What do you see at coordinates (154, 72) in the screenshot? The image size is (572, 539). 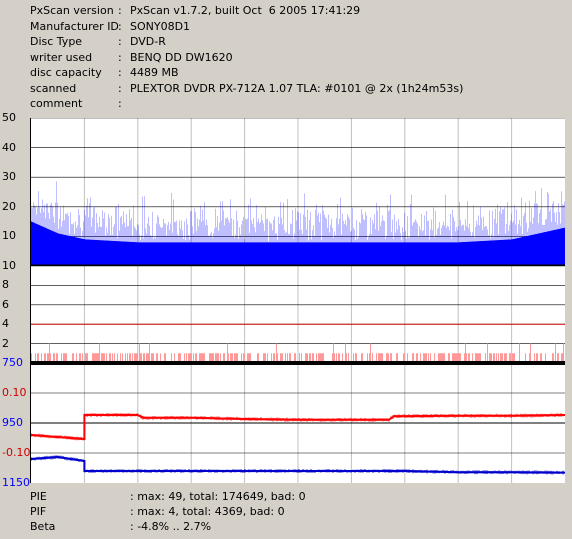 I see `info-value: 4489 MB` at bounding box center [154, 72].